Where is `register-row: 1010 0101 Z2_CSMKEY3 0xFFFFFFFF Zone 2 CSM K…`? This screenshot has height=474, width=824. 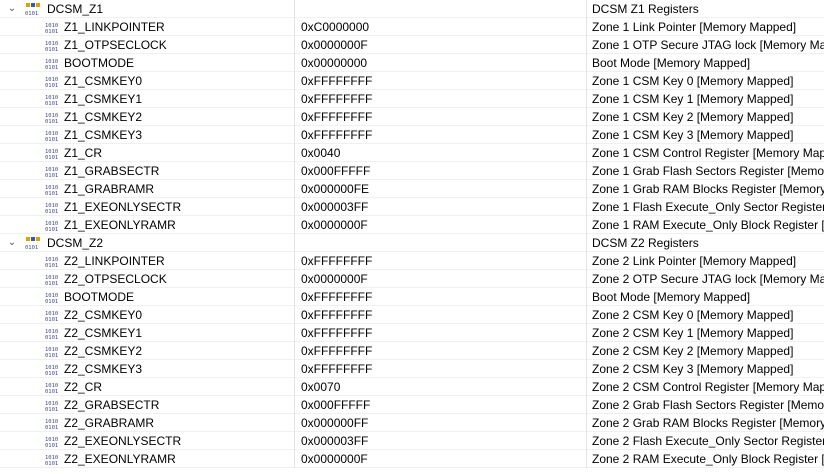 register-row: 1010 0101 Z2_CSMKEY3 0xFFFFFFFF Zone 2 CSM K… is located at coordinates (412, 369).